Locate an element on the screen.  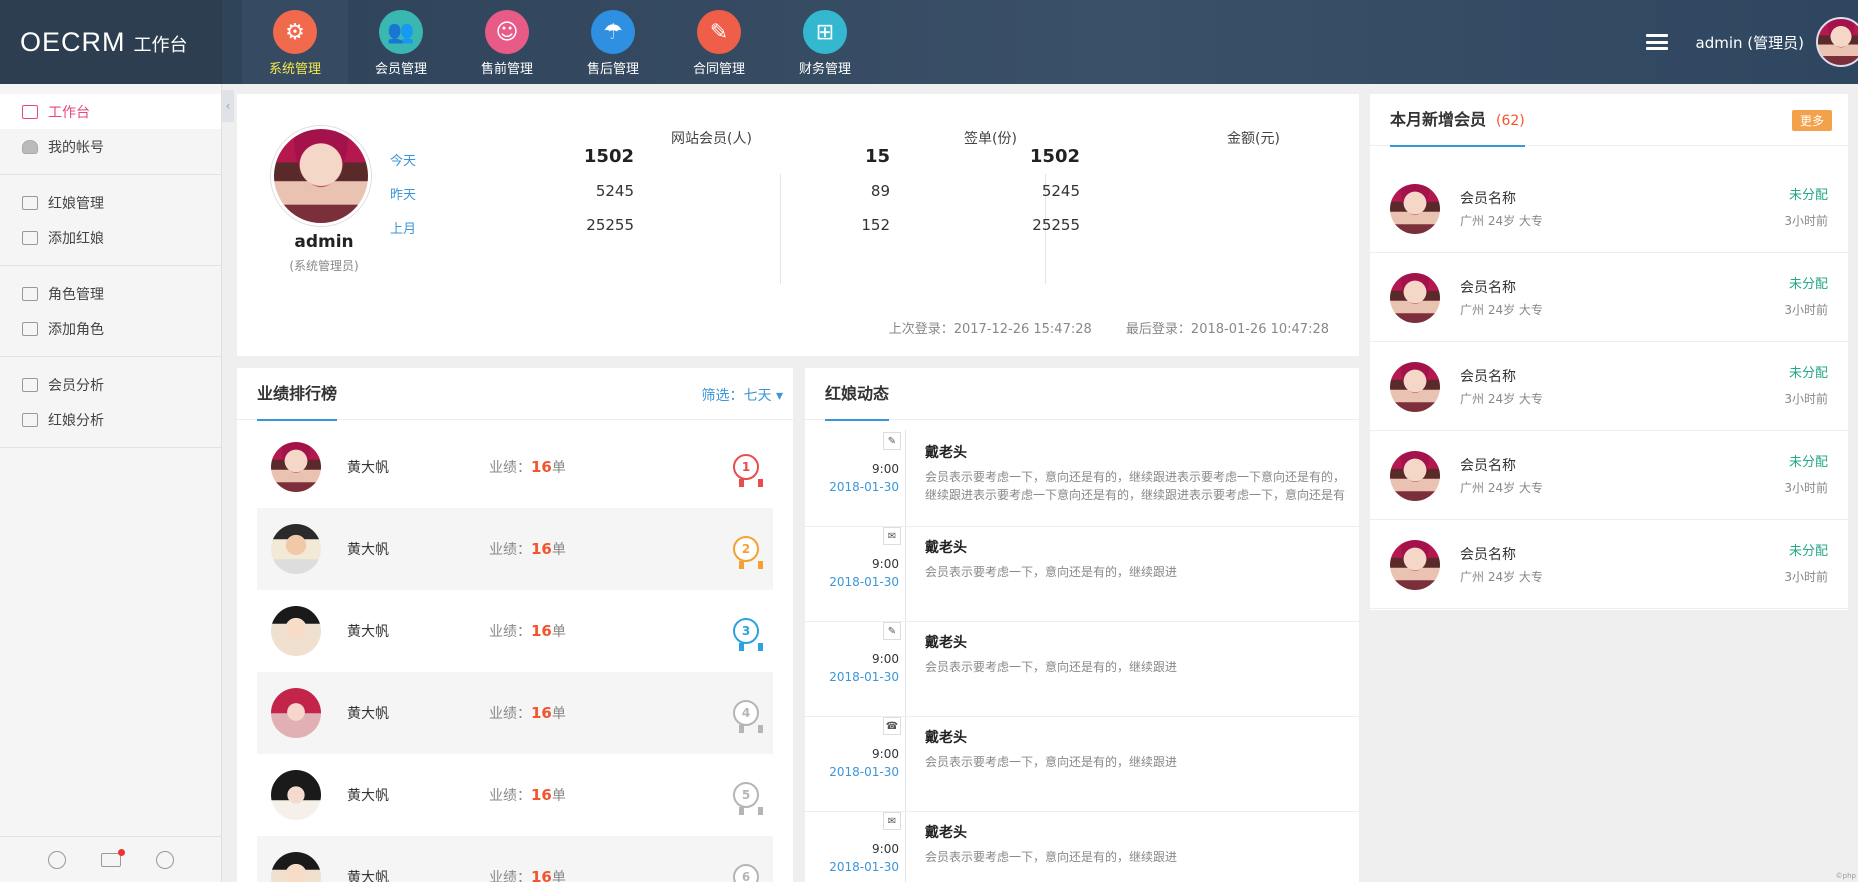
sidebar-item-label: 红娘管理 is located at coordinates (76, 203).